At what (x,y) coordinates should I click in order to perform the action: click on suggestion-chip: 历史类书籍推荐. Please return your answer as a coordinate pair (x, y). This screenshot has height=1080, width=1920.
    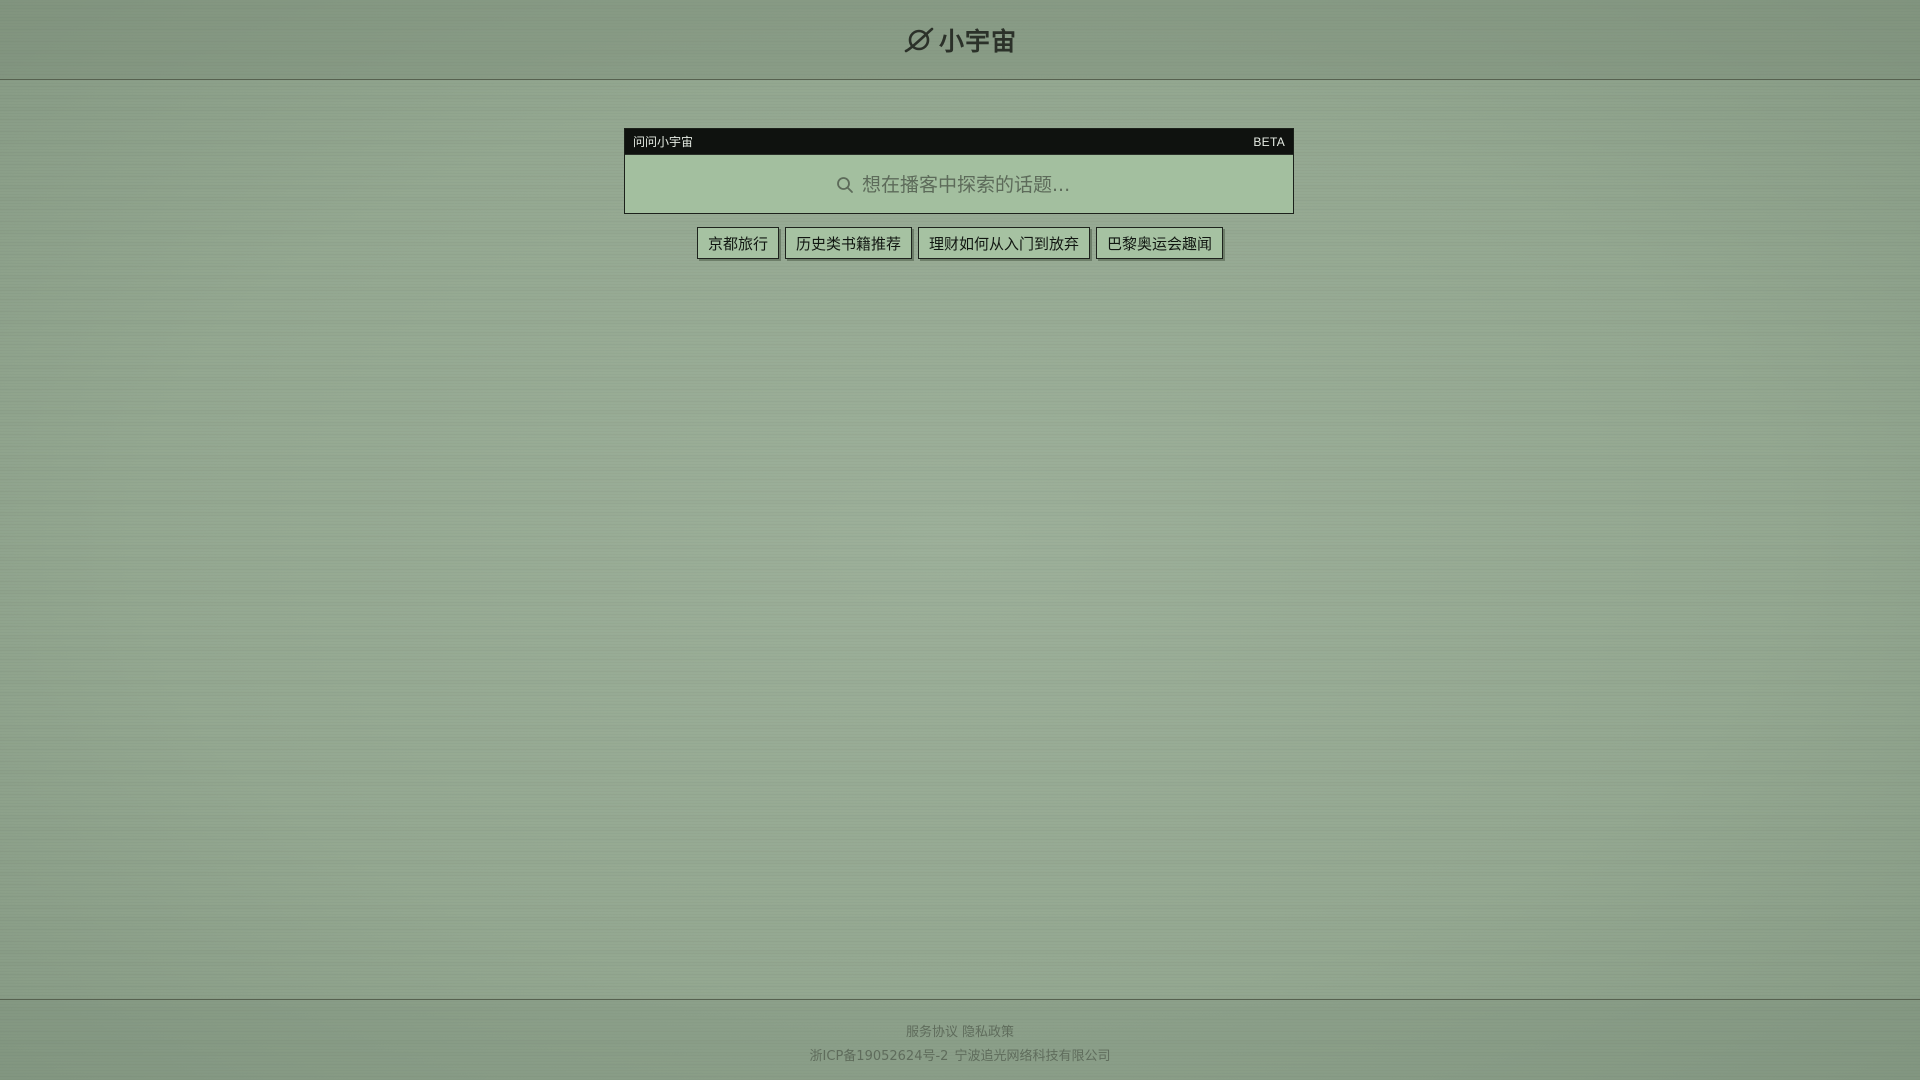
    Looking at the image, I should click on (848, 243).